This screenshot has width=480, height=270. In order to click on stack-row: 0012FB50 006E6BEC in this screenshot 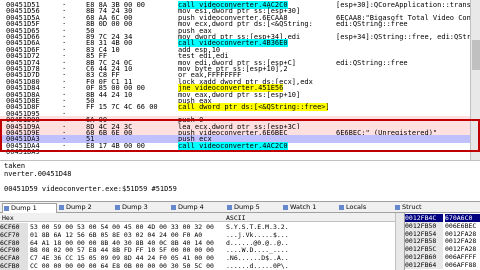, I will do `click(442, 225)`.